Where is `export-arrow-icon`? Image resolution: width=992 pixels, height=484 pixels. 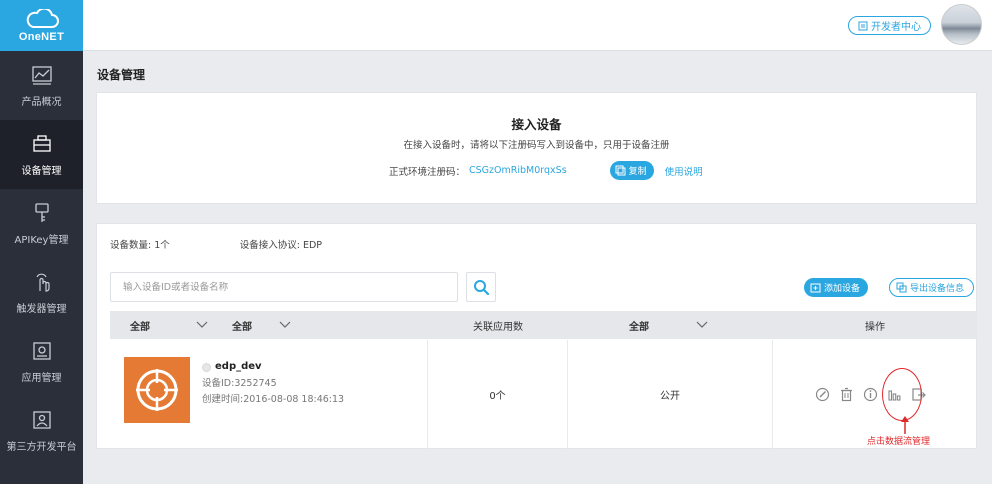 export-arrow-icon is located at coordinates (918, 394).